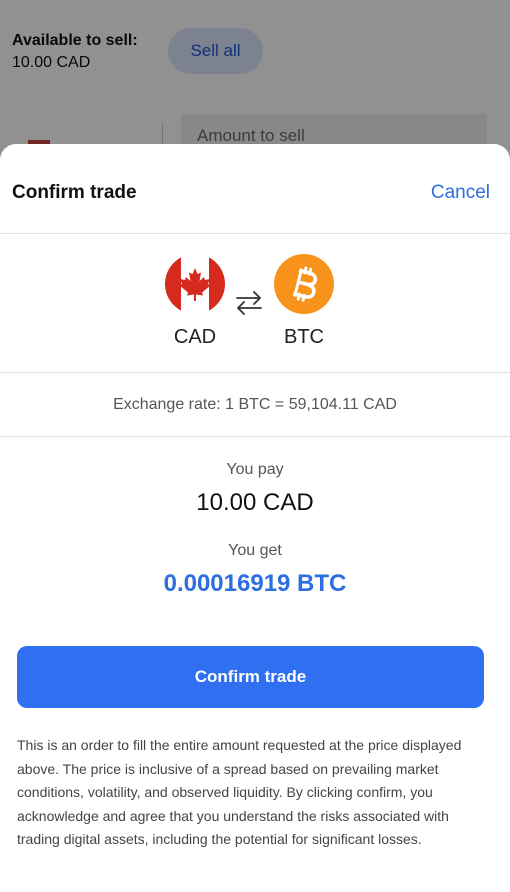  What do you see at coordinates (255, 583) in the screenshot?
I see `you-get-value: 0.00016919 BTC` at bounding box center [255, 583].